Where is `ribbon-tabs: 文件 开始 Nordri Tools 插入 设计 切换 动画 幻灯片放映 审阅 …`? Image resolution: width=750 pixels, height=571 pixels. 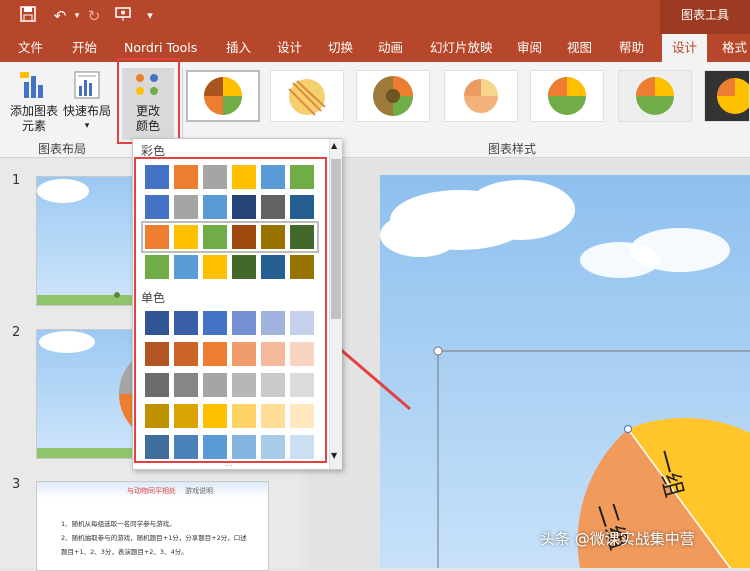
ribbon-tabs: 文件 开始 Nordri Tools 插入 设计 切换 动画 幻灯片放映 审阅 … is located at coordinates (375, 48).